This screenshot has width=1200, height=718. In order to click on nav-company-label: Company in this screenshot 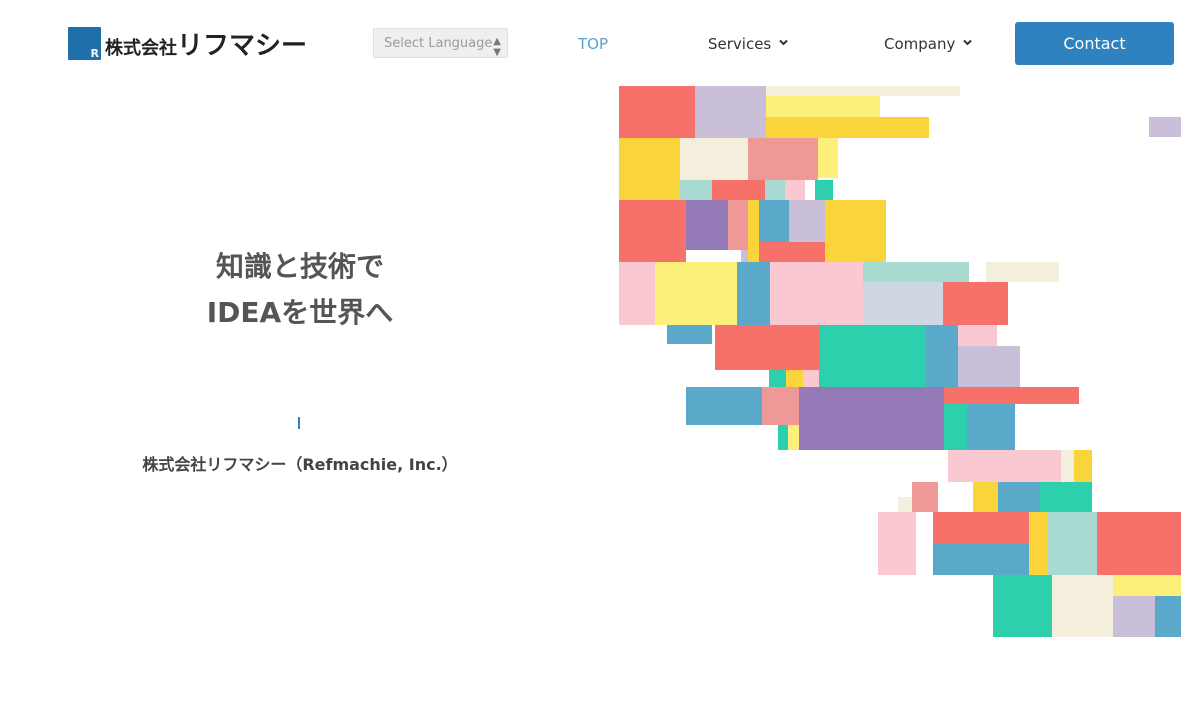, I will do `click(920, 44)`.